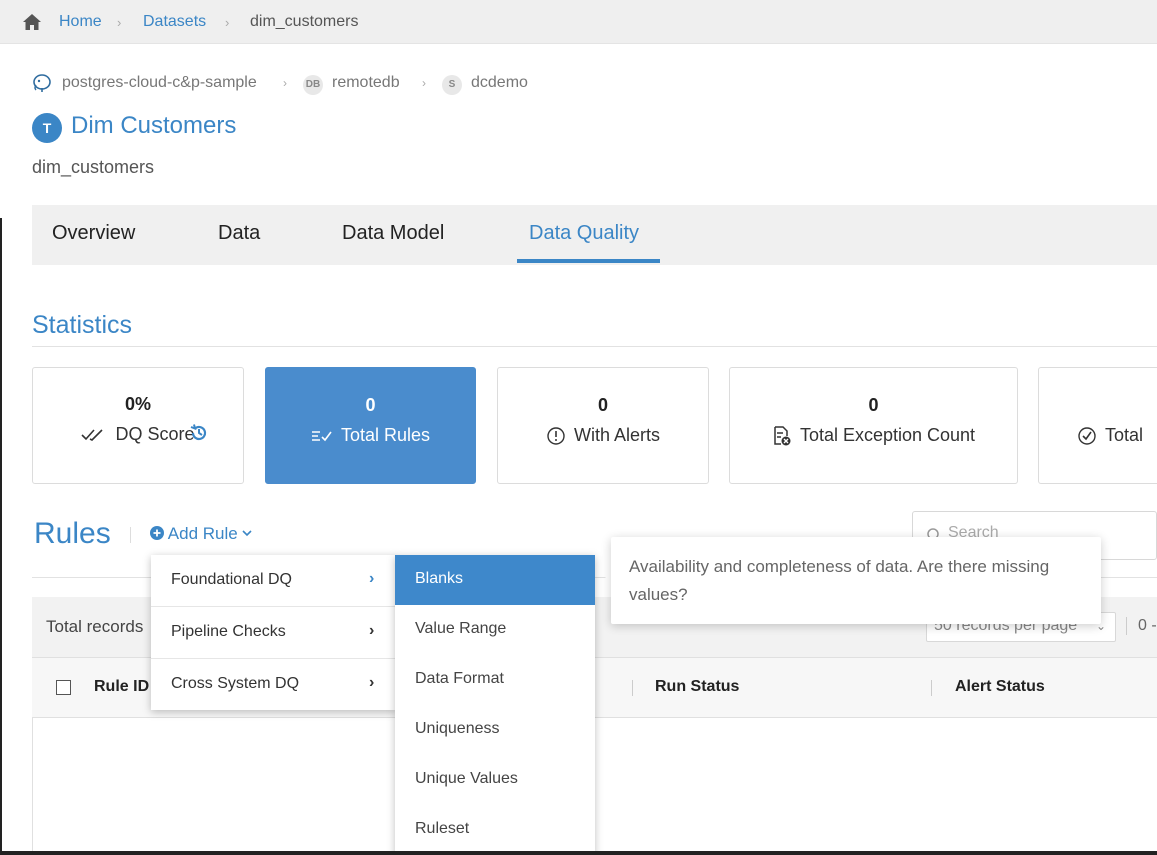  Describe the element at coordinates (442, 828) in the screenshot. I see `submenu-item-label: Ruleset` at that location.